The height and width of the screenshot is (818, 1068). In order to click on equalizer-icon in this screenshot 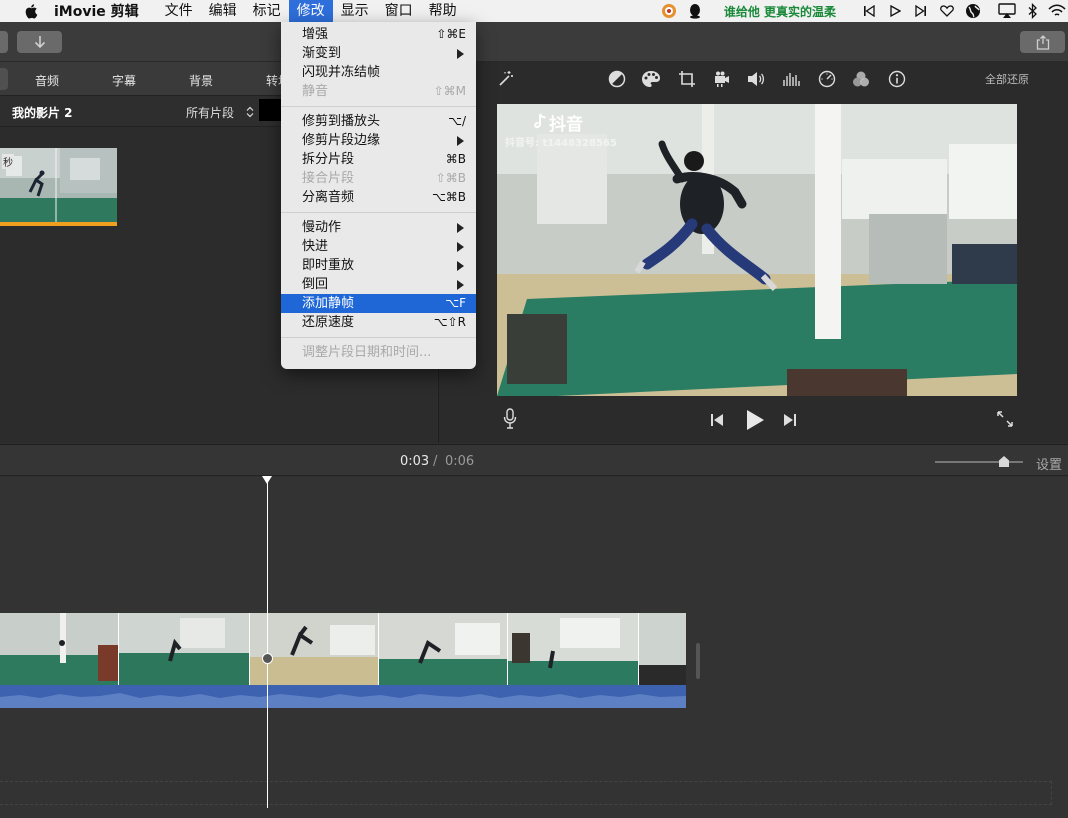, I will do `click(791, 79)`.